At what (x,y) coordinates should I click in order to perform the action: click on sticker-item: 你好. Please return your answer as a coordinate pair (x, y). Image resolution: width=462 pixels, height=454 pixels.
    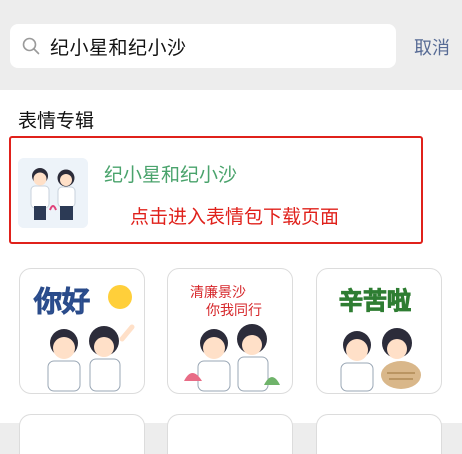
    Looking at the image, I should click on (82, 331).